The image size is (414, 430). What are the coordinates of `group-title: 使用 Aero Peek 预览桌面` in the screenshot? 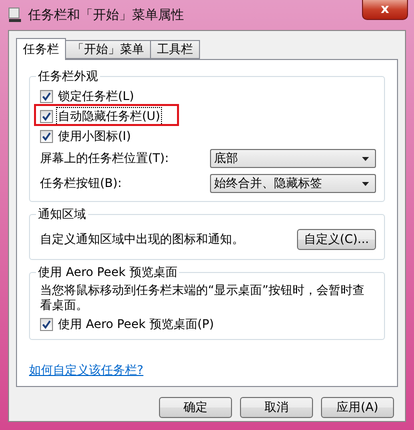 It's located at (108, 272).